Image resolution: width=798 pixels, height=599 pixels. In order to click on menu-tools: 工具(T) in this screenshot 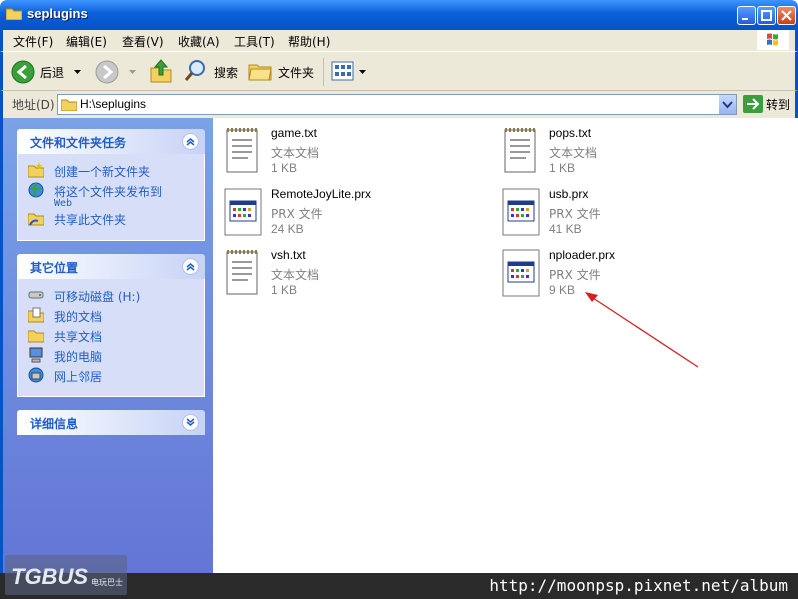, I will do `click(254, 41)`.